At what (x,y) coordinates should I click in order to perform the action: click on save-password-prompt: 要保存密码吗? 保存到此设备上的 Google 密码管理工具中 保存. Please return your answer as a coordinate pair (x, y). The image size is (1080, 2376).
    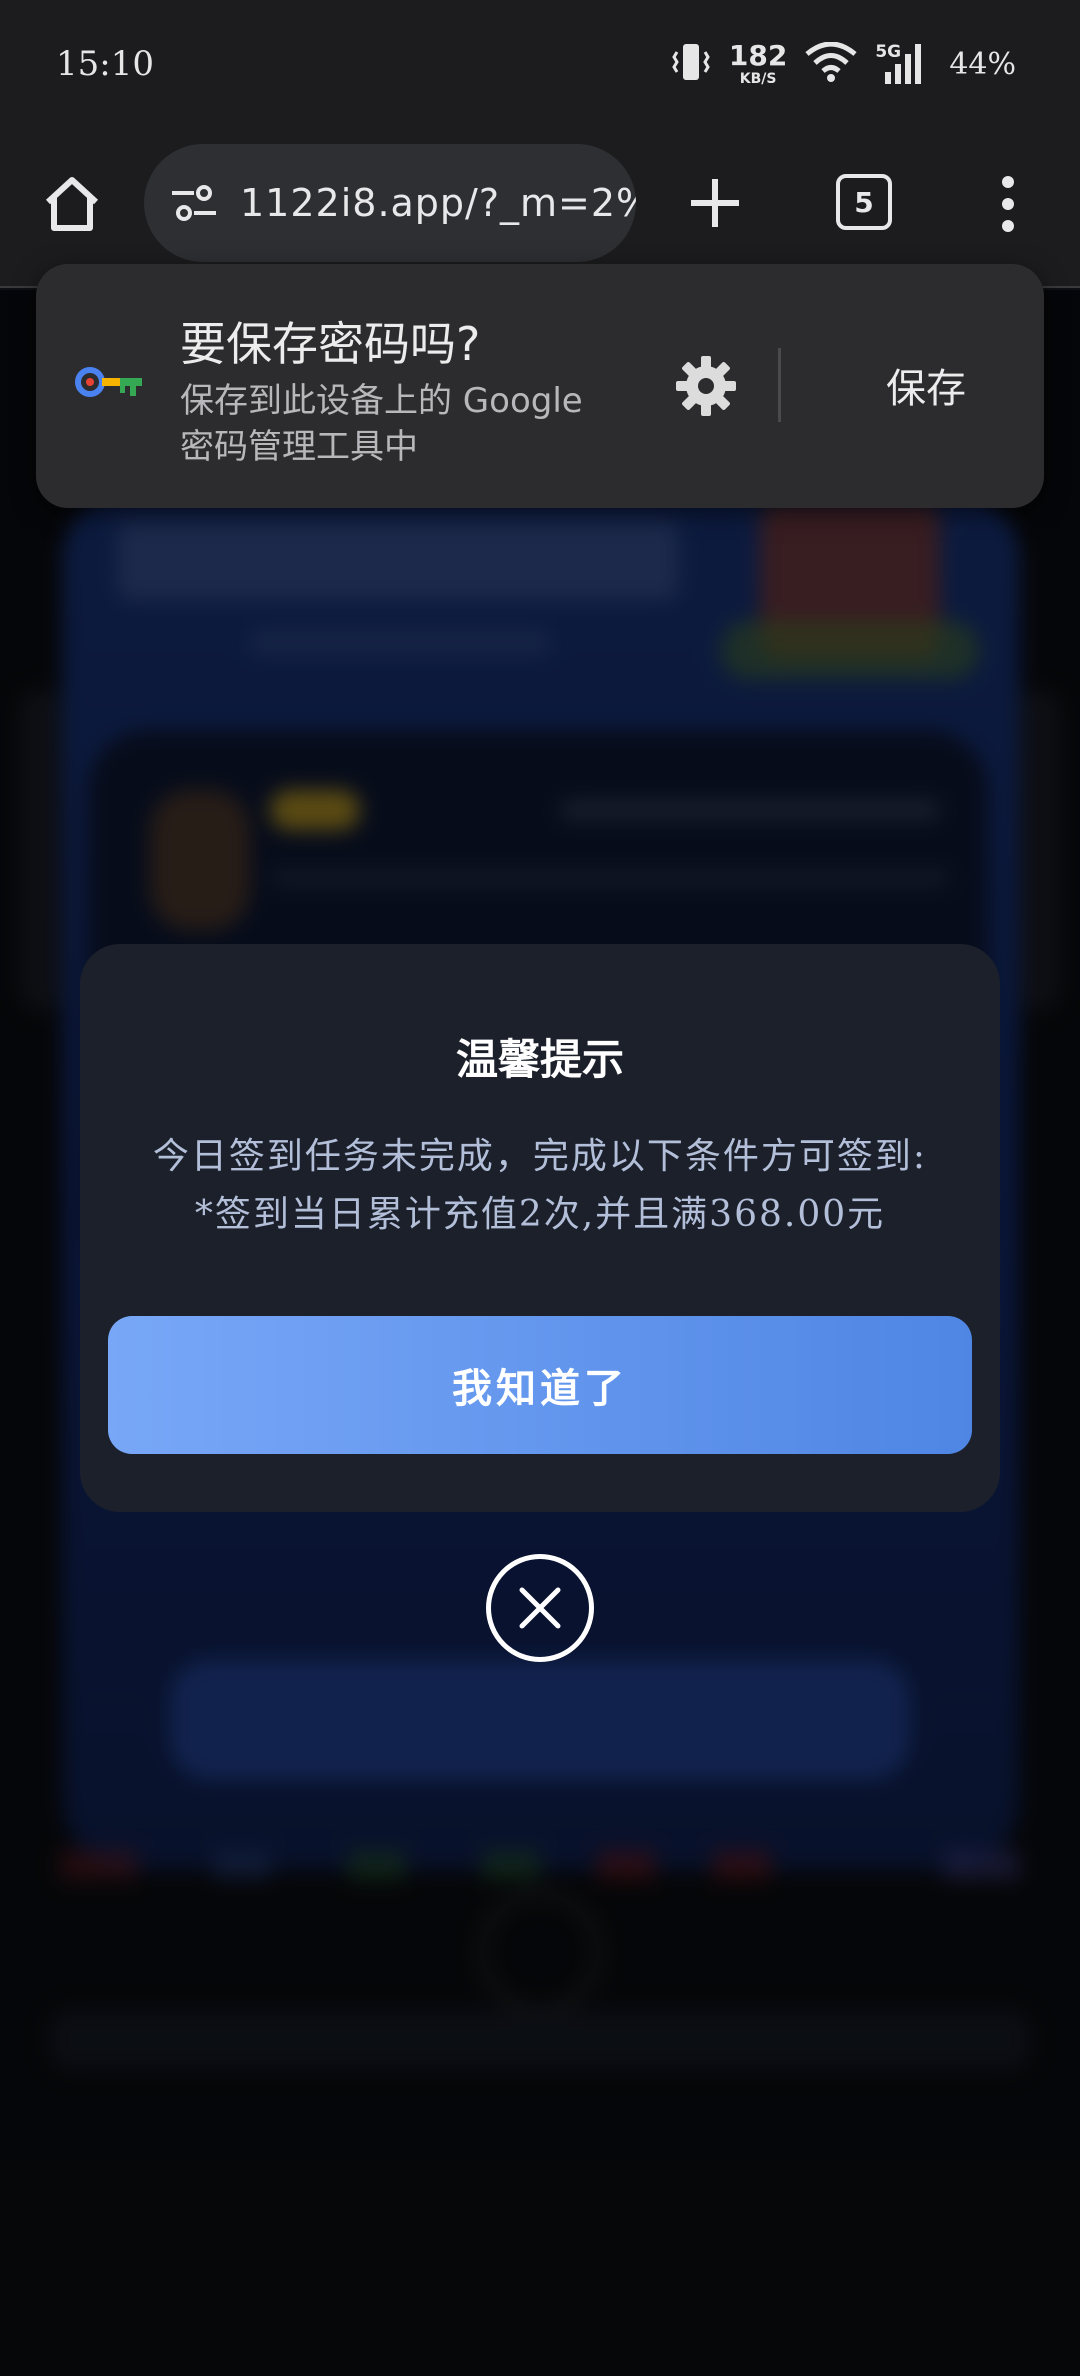
    Looking at the image, I should click on (540, 386).